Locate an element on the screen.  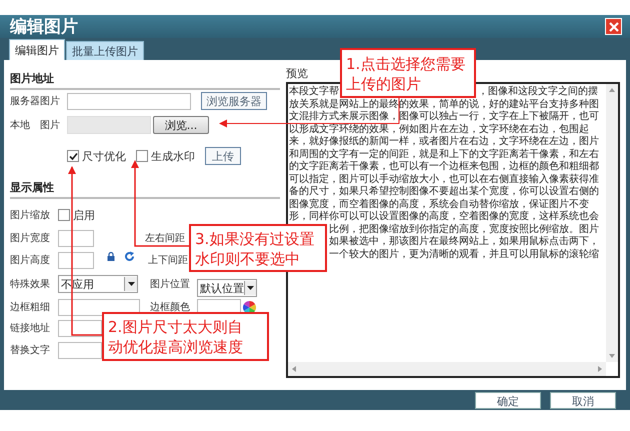
scroll-left-icon is located at coordinates (294, 369).